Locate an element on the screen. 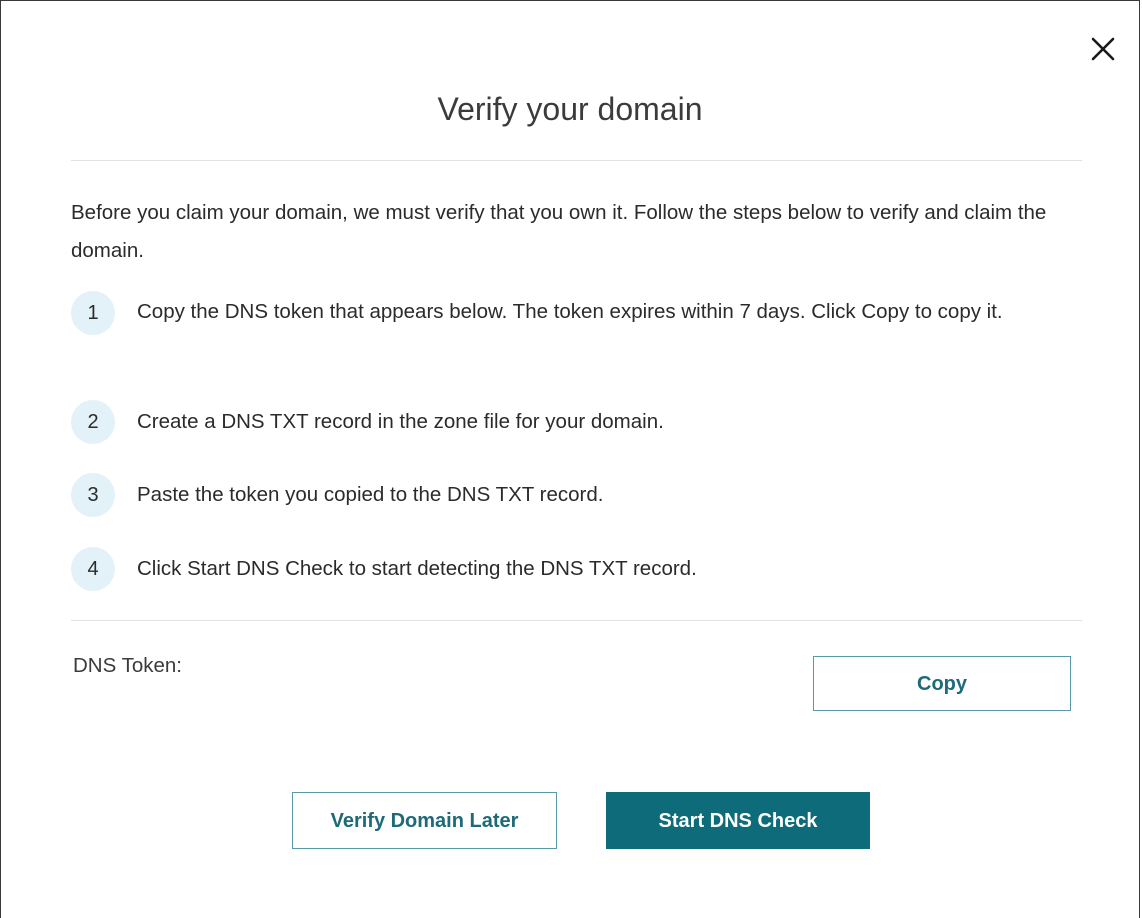 The width and height of the screenshot is (1142, 918). dns-token-label: DNS Token: is located at coordinates (128, 665).